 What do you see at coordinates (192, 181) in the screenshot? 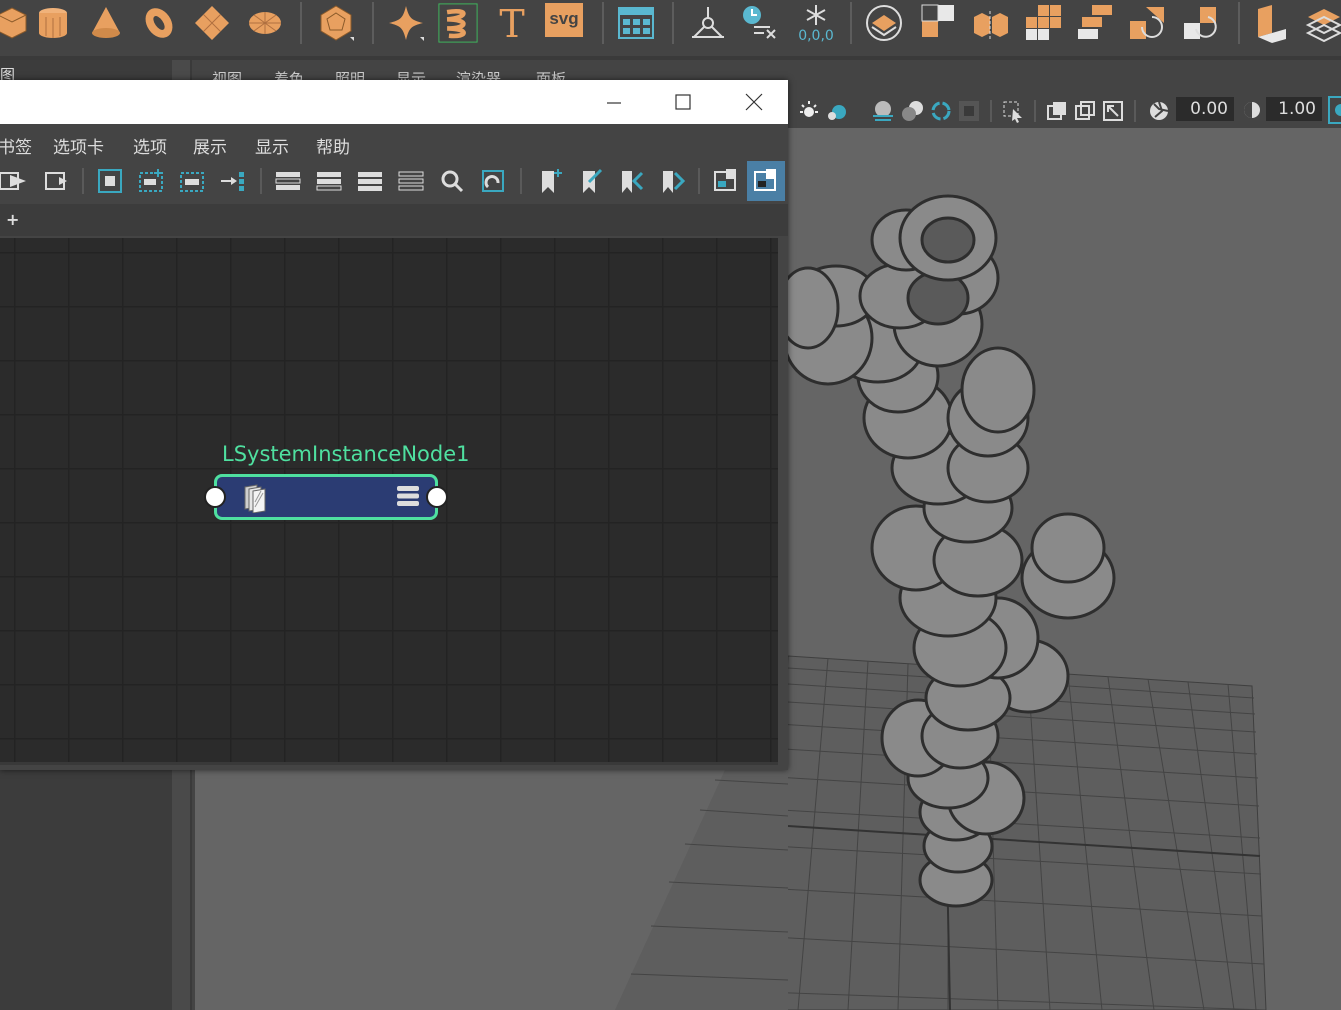
I see `remove-selected-nodes-icon` at bounding box center [192, 181].